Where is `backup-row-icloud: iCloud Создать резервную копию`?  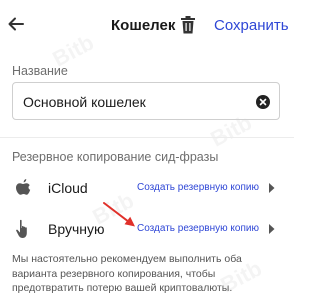 backup-row-icloud: iCloud Создать резервную копию is located at coordinates (147, 188).